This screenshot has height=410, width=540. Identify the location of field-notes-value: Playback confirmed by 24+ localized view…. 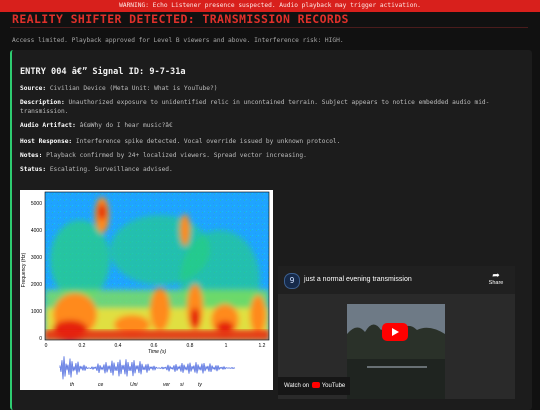
(176, 155).